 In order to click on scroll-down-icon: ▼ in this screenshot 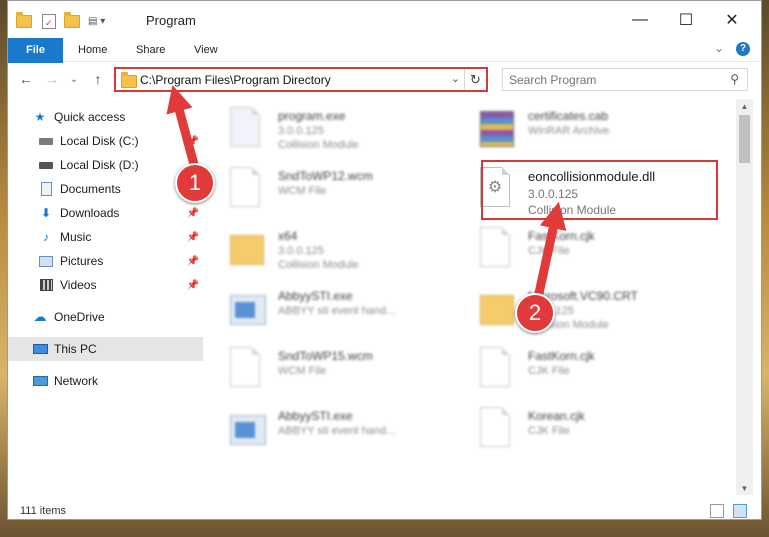, I will do `click(744, 488)`.